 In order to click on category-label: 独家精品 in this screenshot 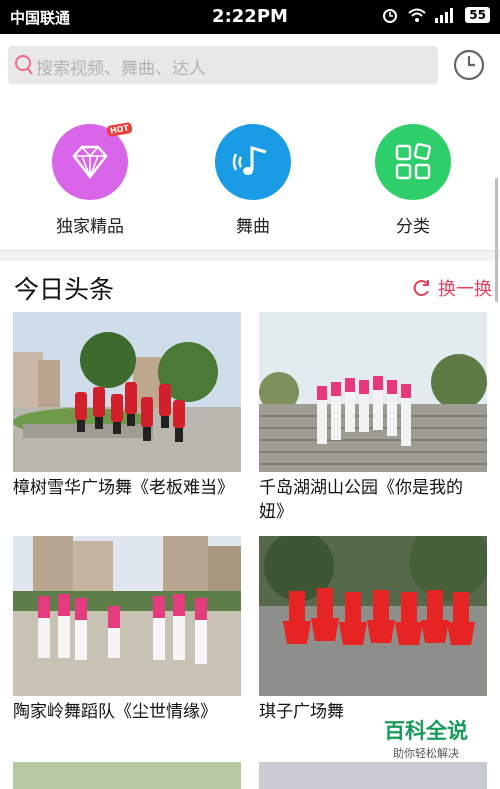, I will do `click(90, 227)`.